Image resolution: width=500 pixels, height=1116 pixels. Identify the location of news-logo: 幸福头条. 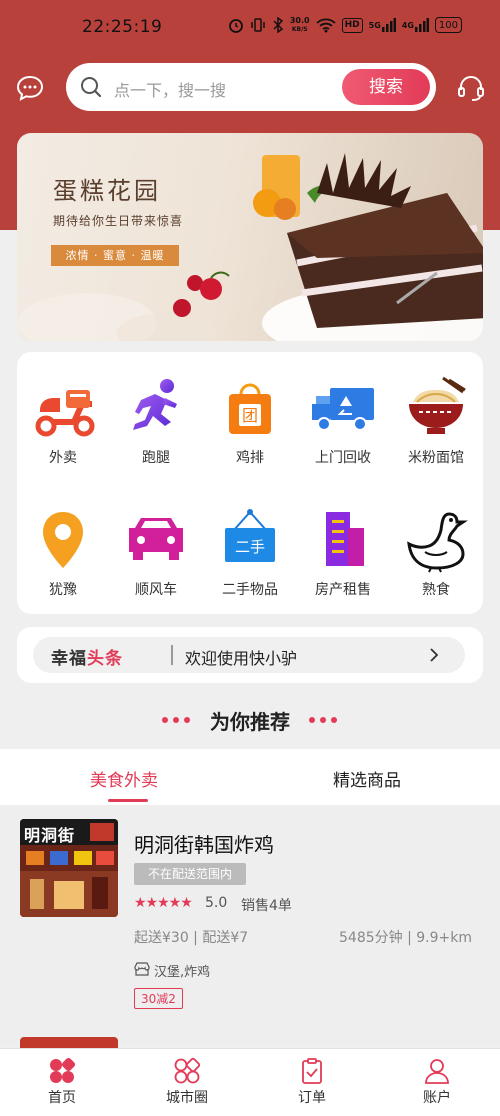
(87, 656).